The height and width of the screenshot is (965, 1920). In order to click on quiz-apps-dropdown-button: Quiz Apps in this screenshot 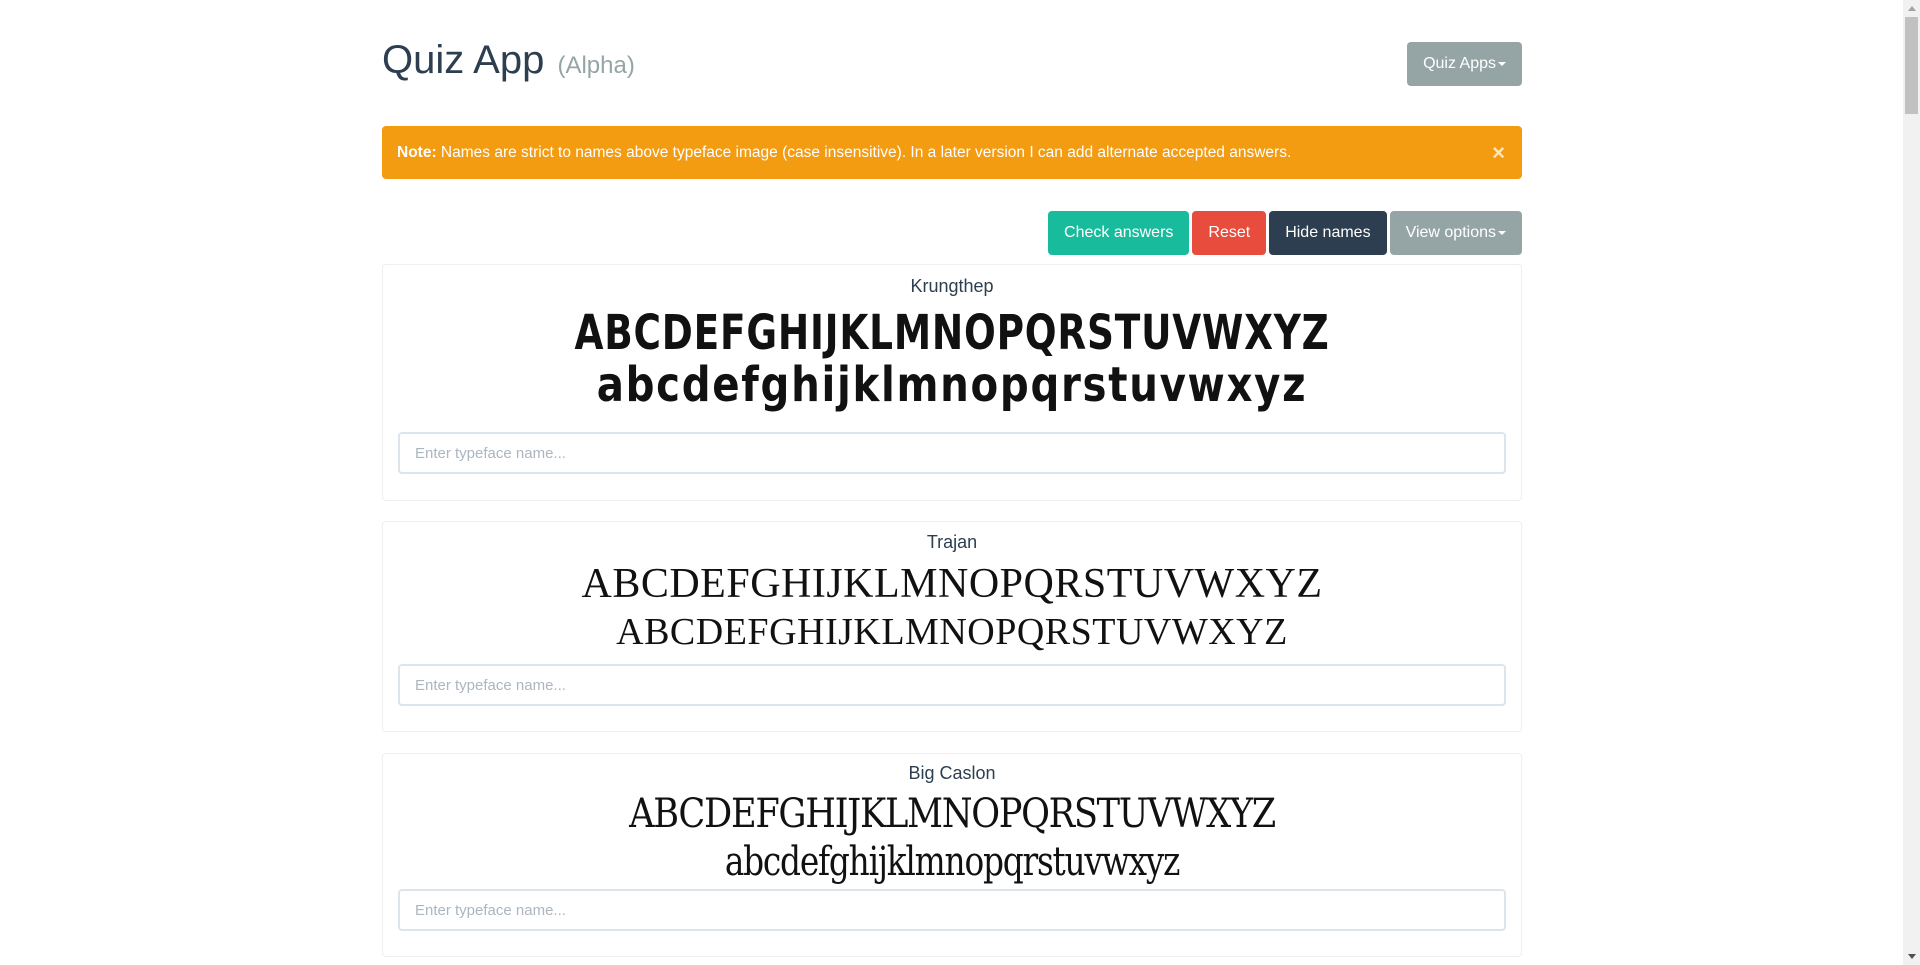, I will do `click(1464, 64)`.